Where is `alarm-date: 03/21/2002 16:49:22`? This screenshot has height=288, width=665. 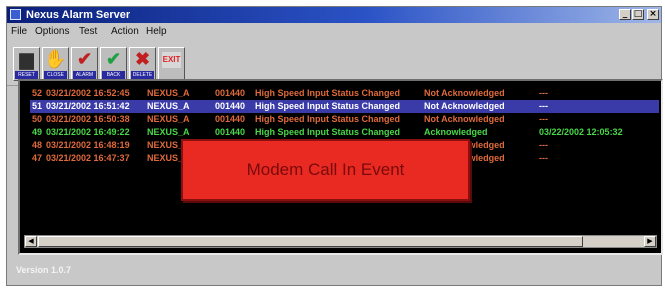
alarm-date: 03/21/2002 16:49:22 is located at coordinates (88, 132).